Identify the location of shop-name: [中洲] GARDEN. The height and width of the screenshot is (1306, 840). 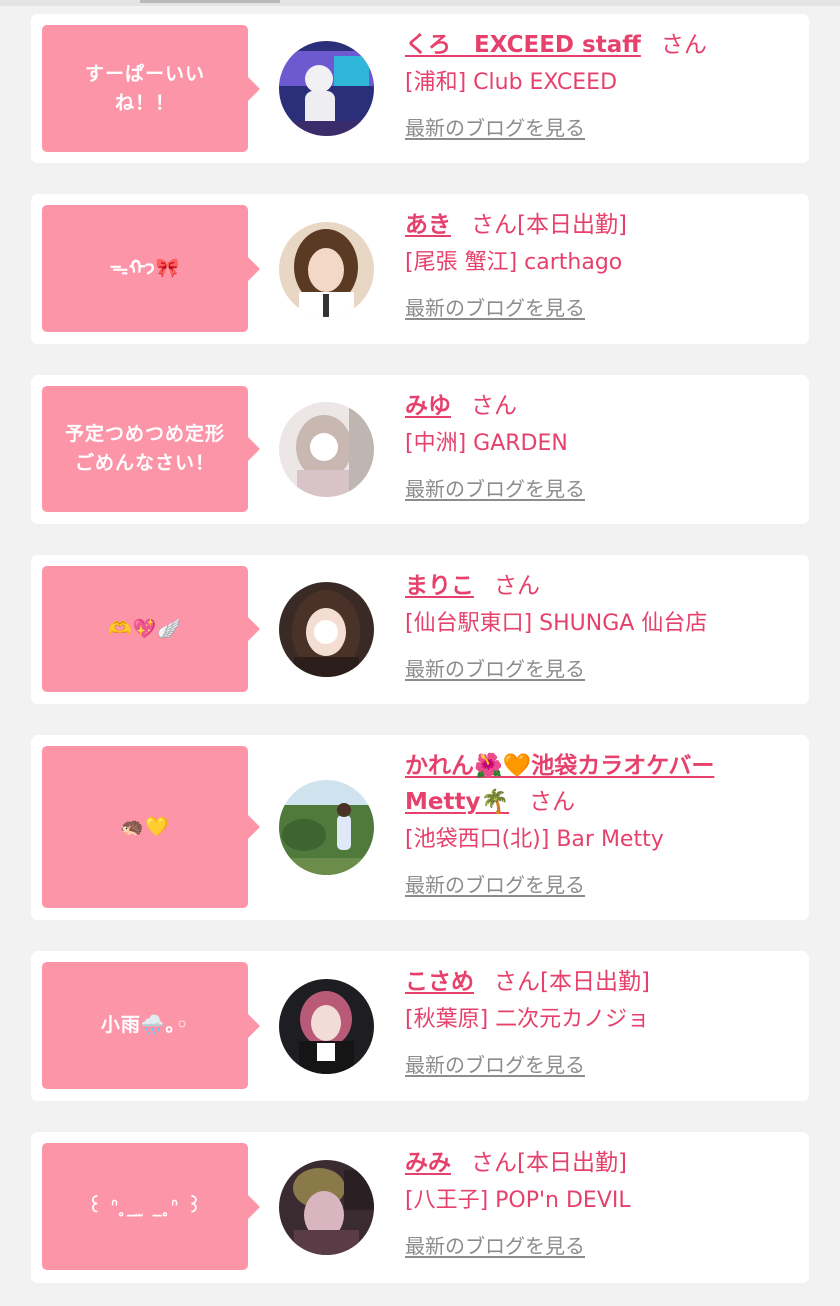
(486, 443).